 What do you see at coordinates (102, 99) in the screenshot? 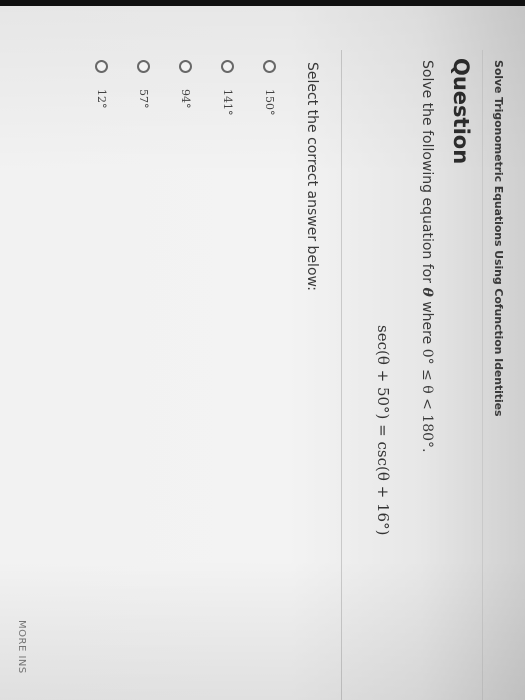
I see `option-label: 12°` at bounding box center [102, 99].